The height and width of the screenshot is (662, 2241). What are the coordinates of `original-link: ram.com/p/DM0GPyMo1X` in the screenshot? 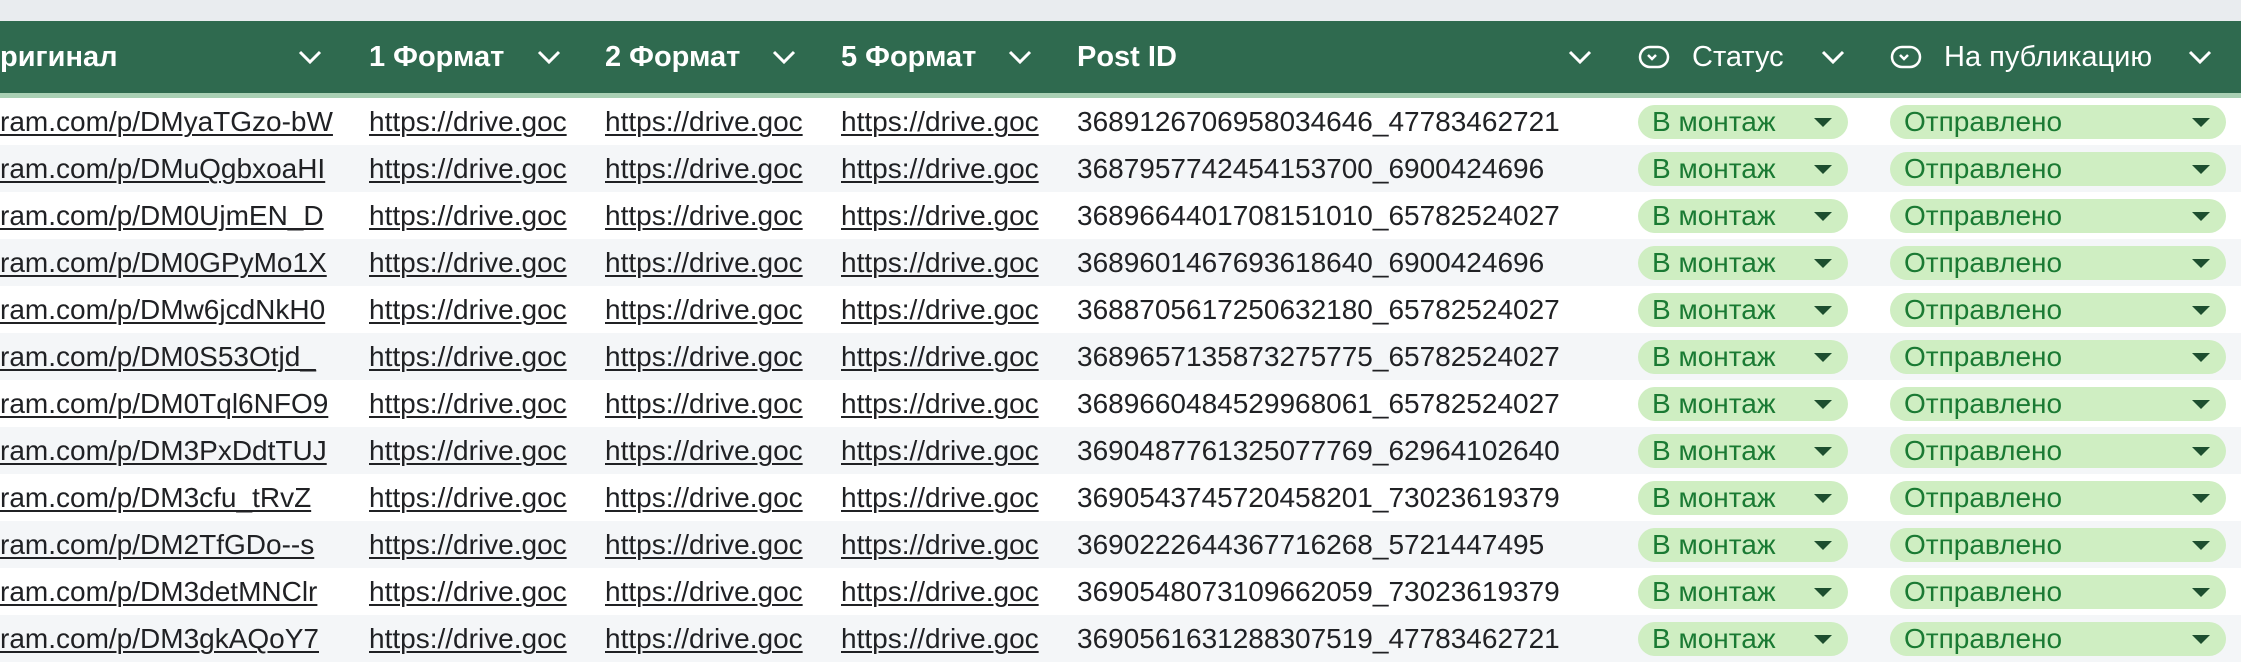 It's located at (175, 262).